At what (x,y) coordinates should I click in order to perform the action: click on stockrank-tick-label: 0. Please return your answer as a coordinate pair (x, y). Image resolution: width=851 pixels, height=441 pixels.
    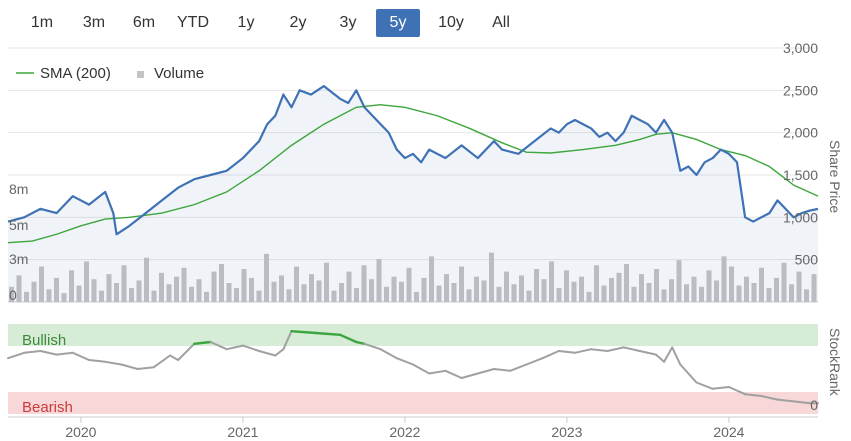
    Looking at the image, I should click on (814, 405).